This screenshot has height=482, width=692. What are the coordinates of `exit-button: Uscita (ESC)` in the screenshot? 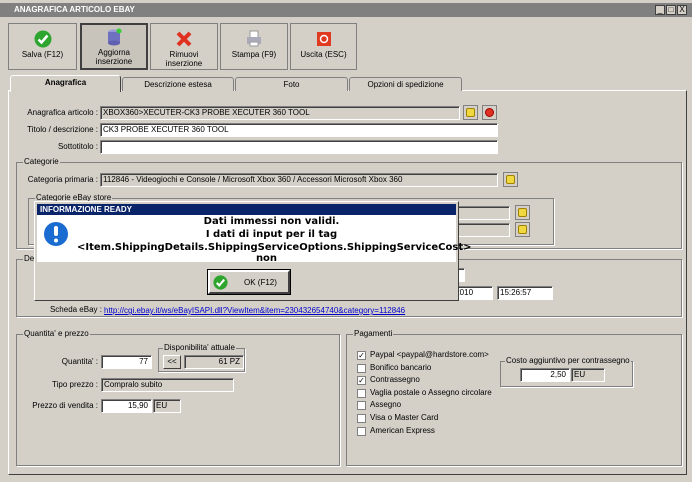 It's located at (323, 46).